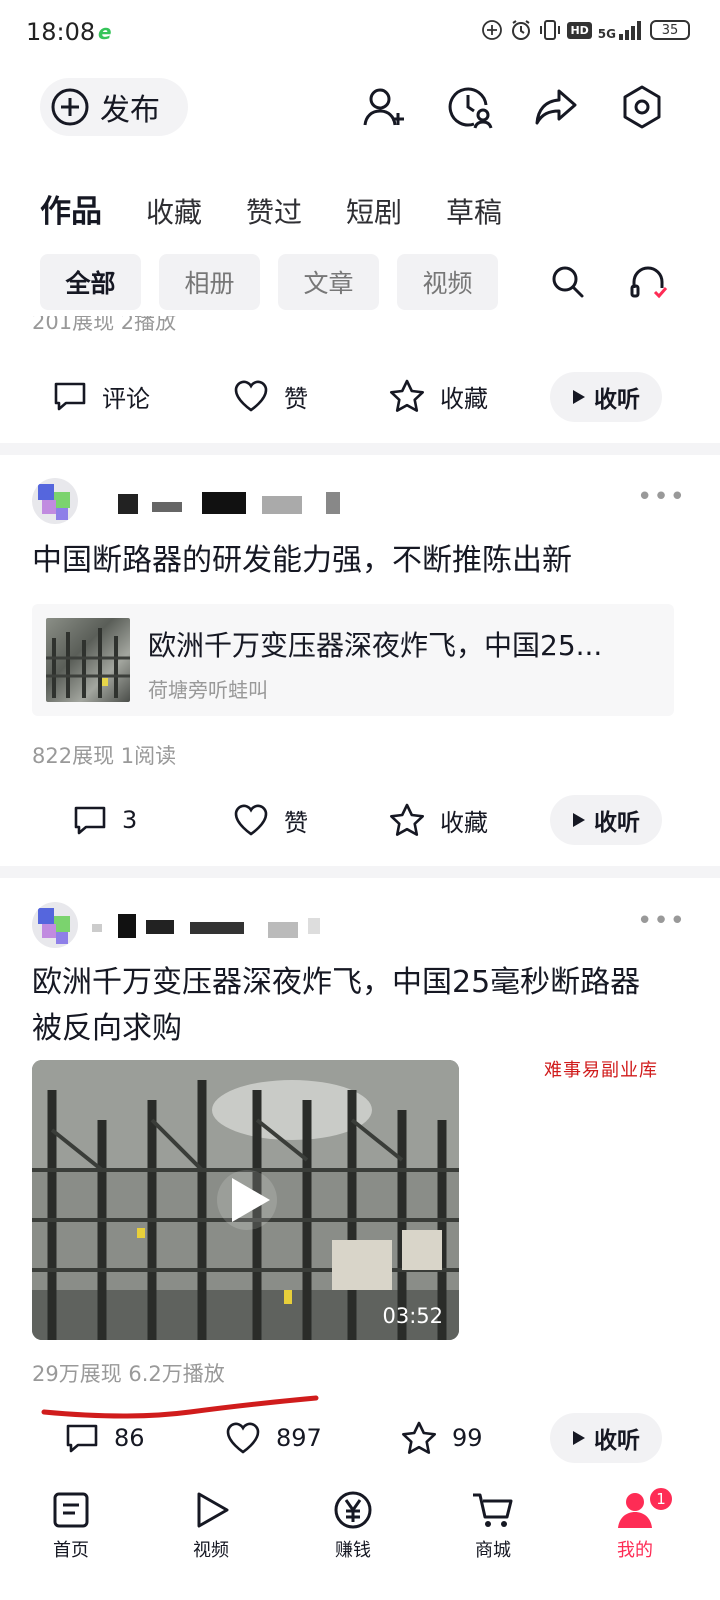  Describe the element at coordinates (174, 211) in the screenshot. I see `tab-favorites: 收藏` at that location.